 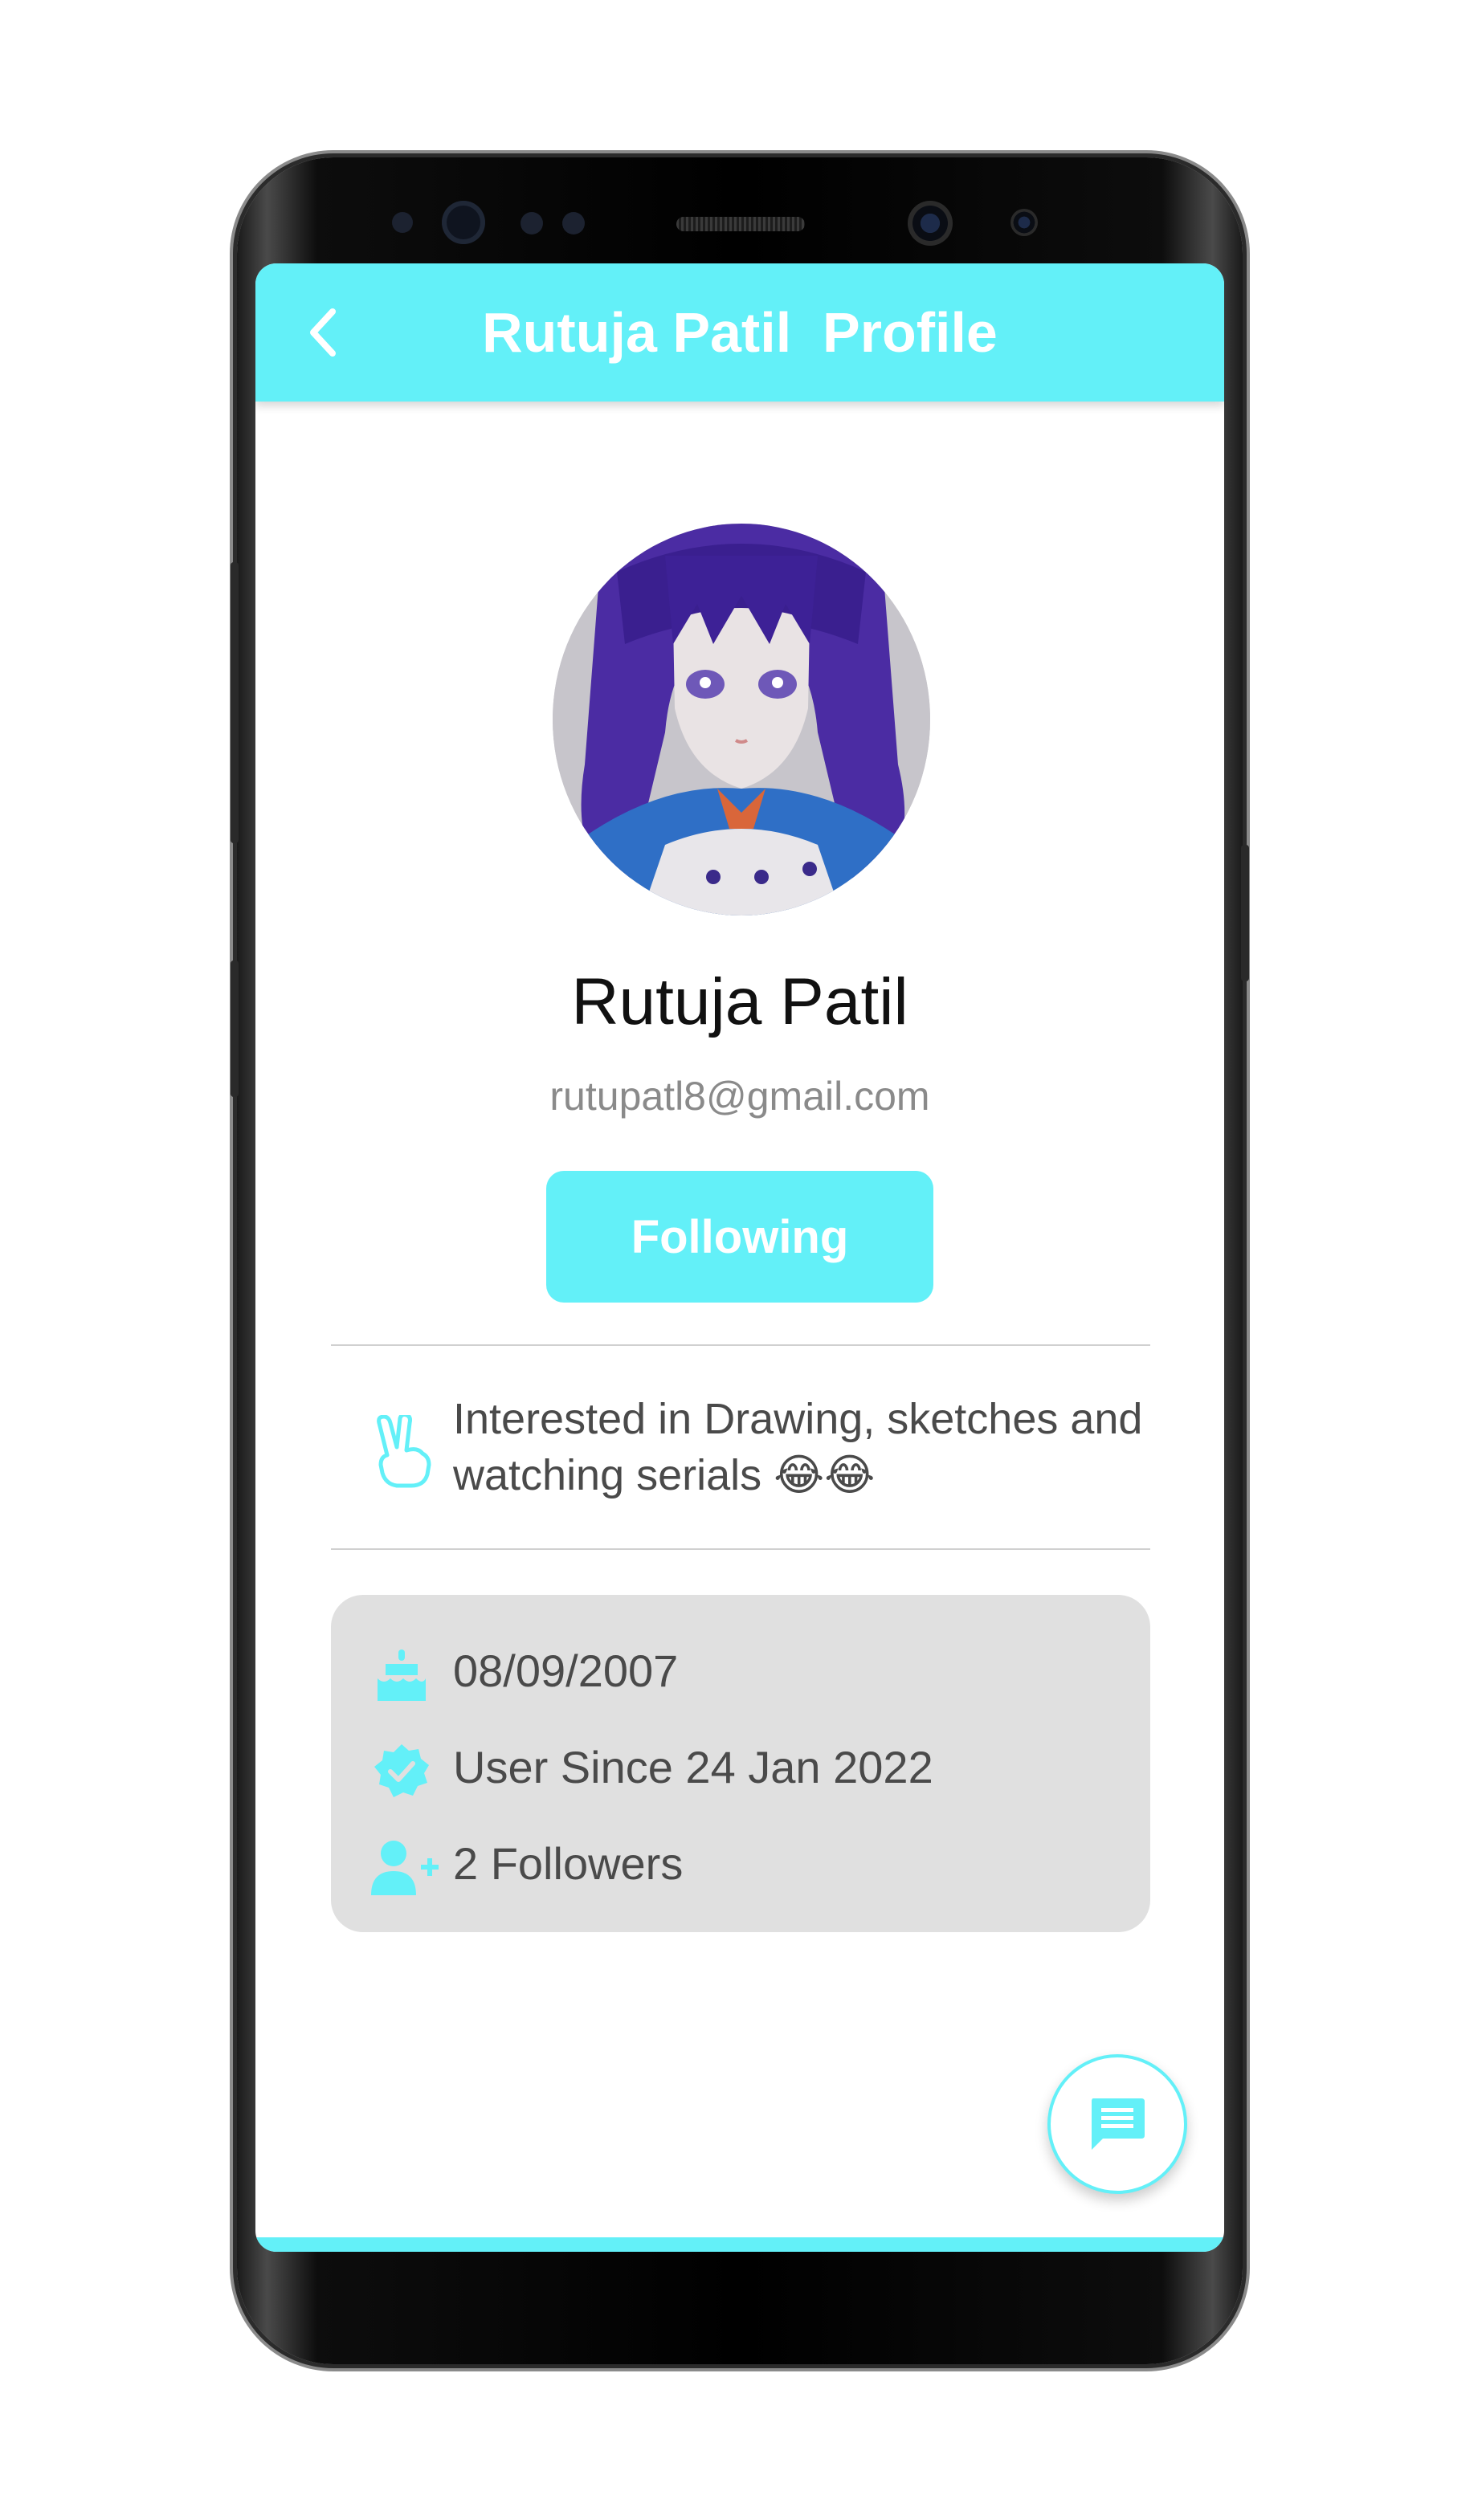 I want to click on verified-badge-icon, so click(x=401, y=1770).